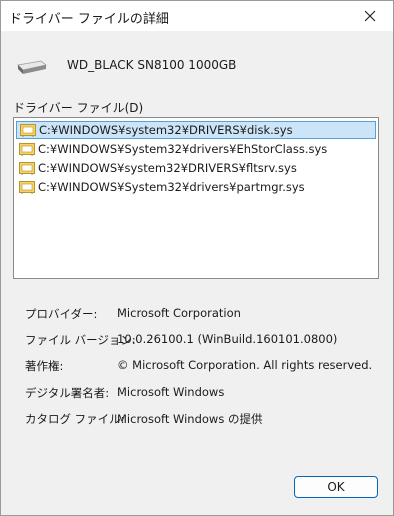  Describe the element at coordinates (190, 419) in the screenshot. I see `property-value: Microsoft Windows の提供` at that location.